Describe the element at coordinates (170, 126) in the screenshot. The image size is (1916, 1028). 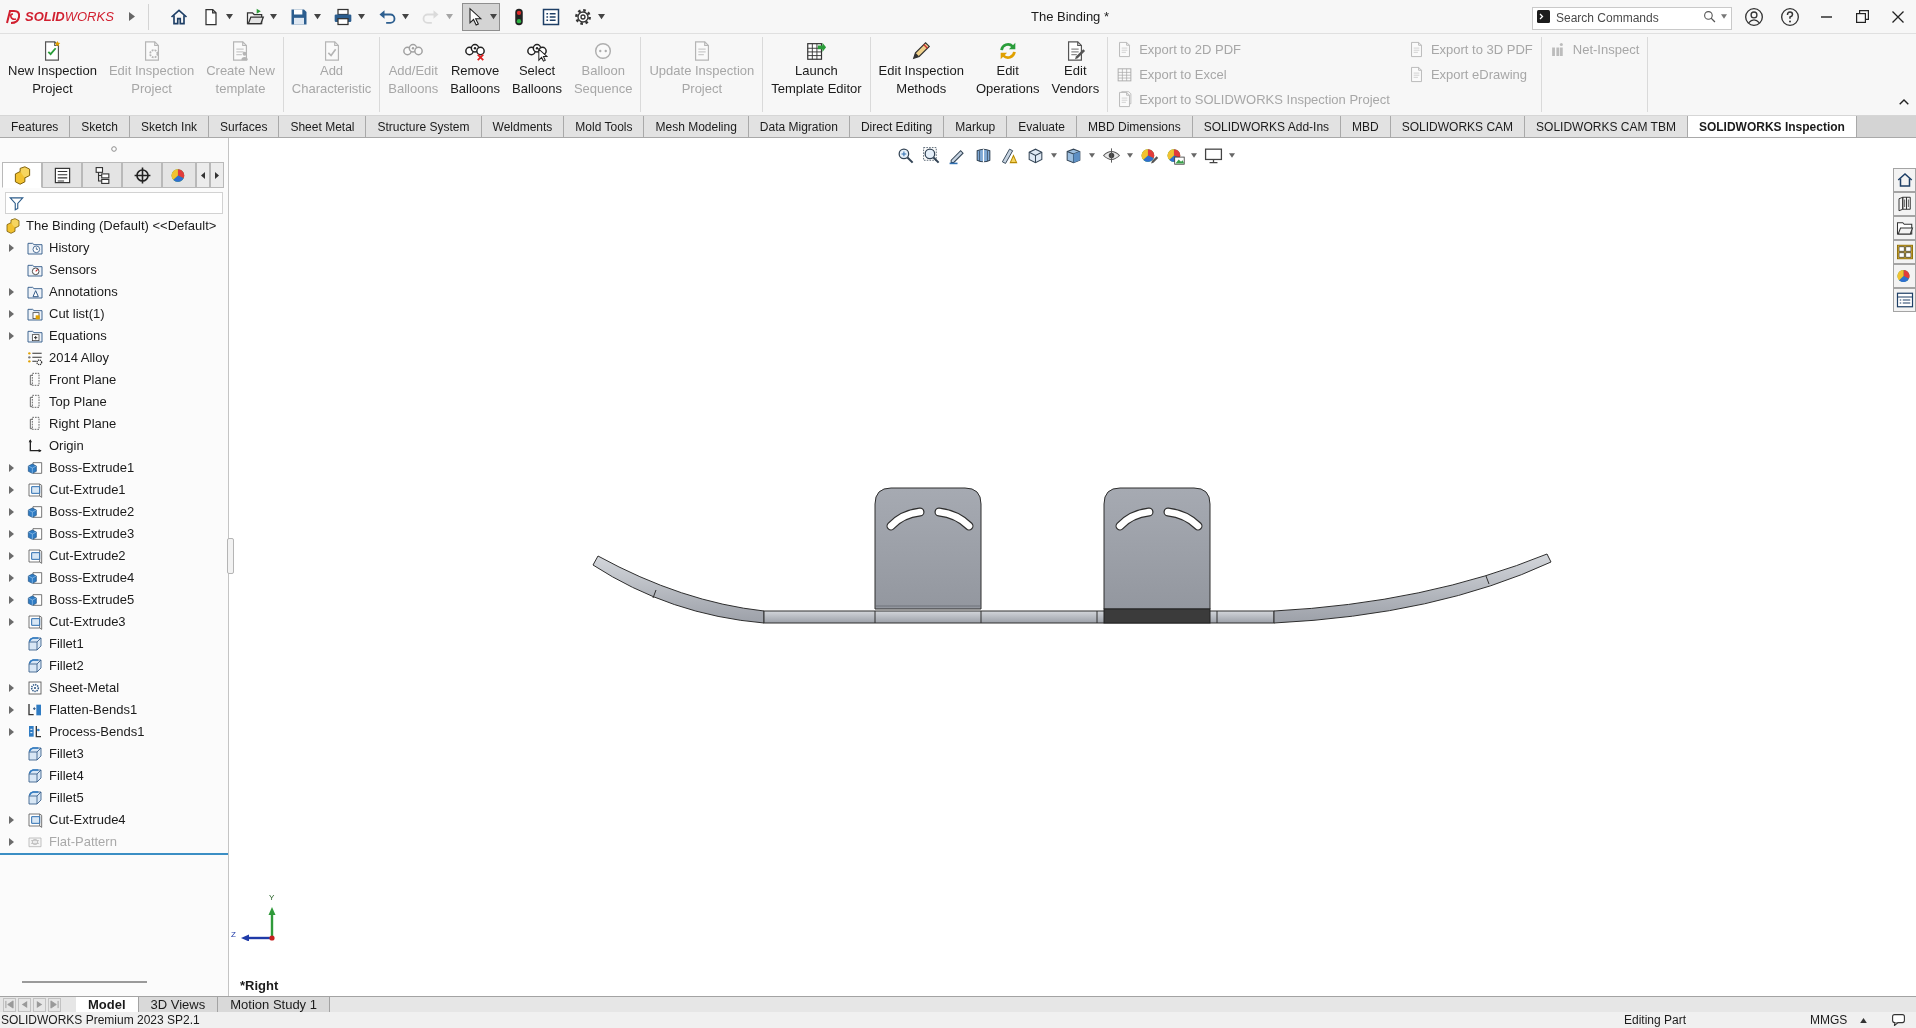
I see `command-tab: Sketch Ink` at that location.